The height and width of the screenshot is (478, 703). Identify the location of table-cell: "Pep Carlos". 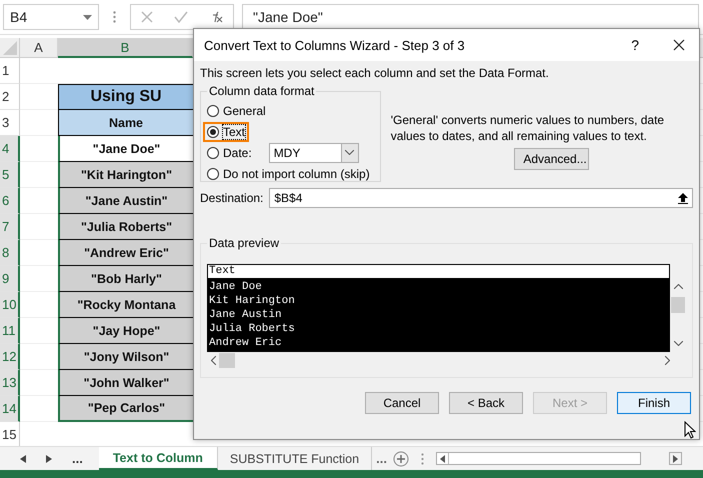
(125, 409).